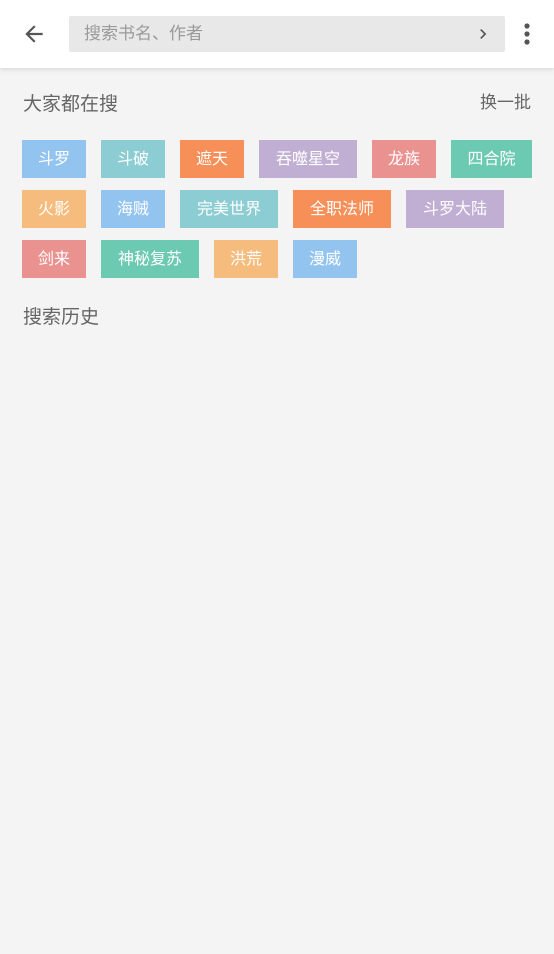 The height and width of the screenshot is (954, 554). Describe the element at coordinates (61, 317) in the screenshot. I see `search-history-title: 搜索历史` at that location.